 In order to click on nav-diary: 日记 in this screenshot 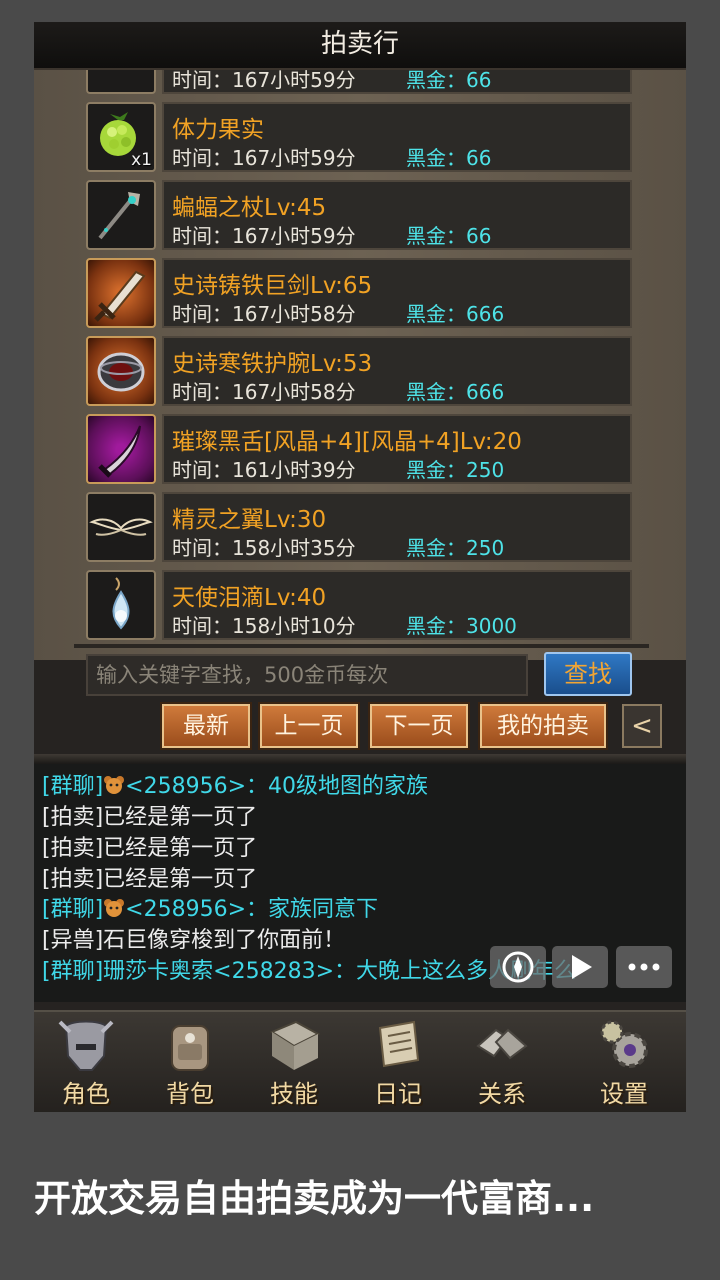, I will do `click(398, 1062)`.